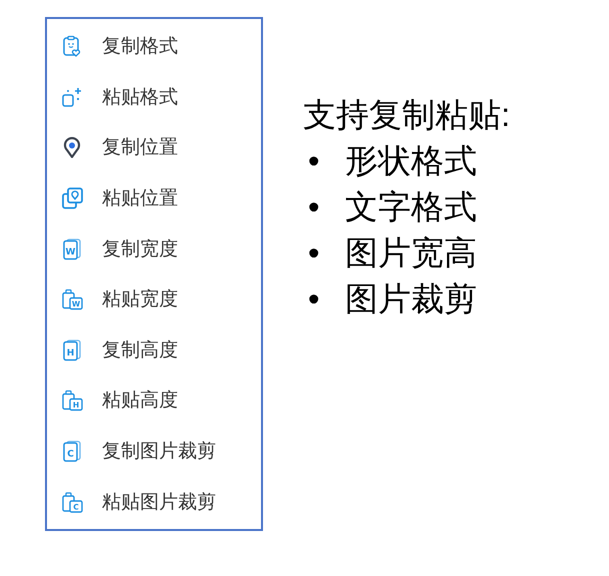 This screenshot has height=576, width=609. Describe the element at coordinates (72, 46) in the screenshot. I see `clipboard-heart-icon` at that location.